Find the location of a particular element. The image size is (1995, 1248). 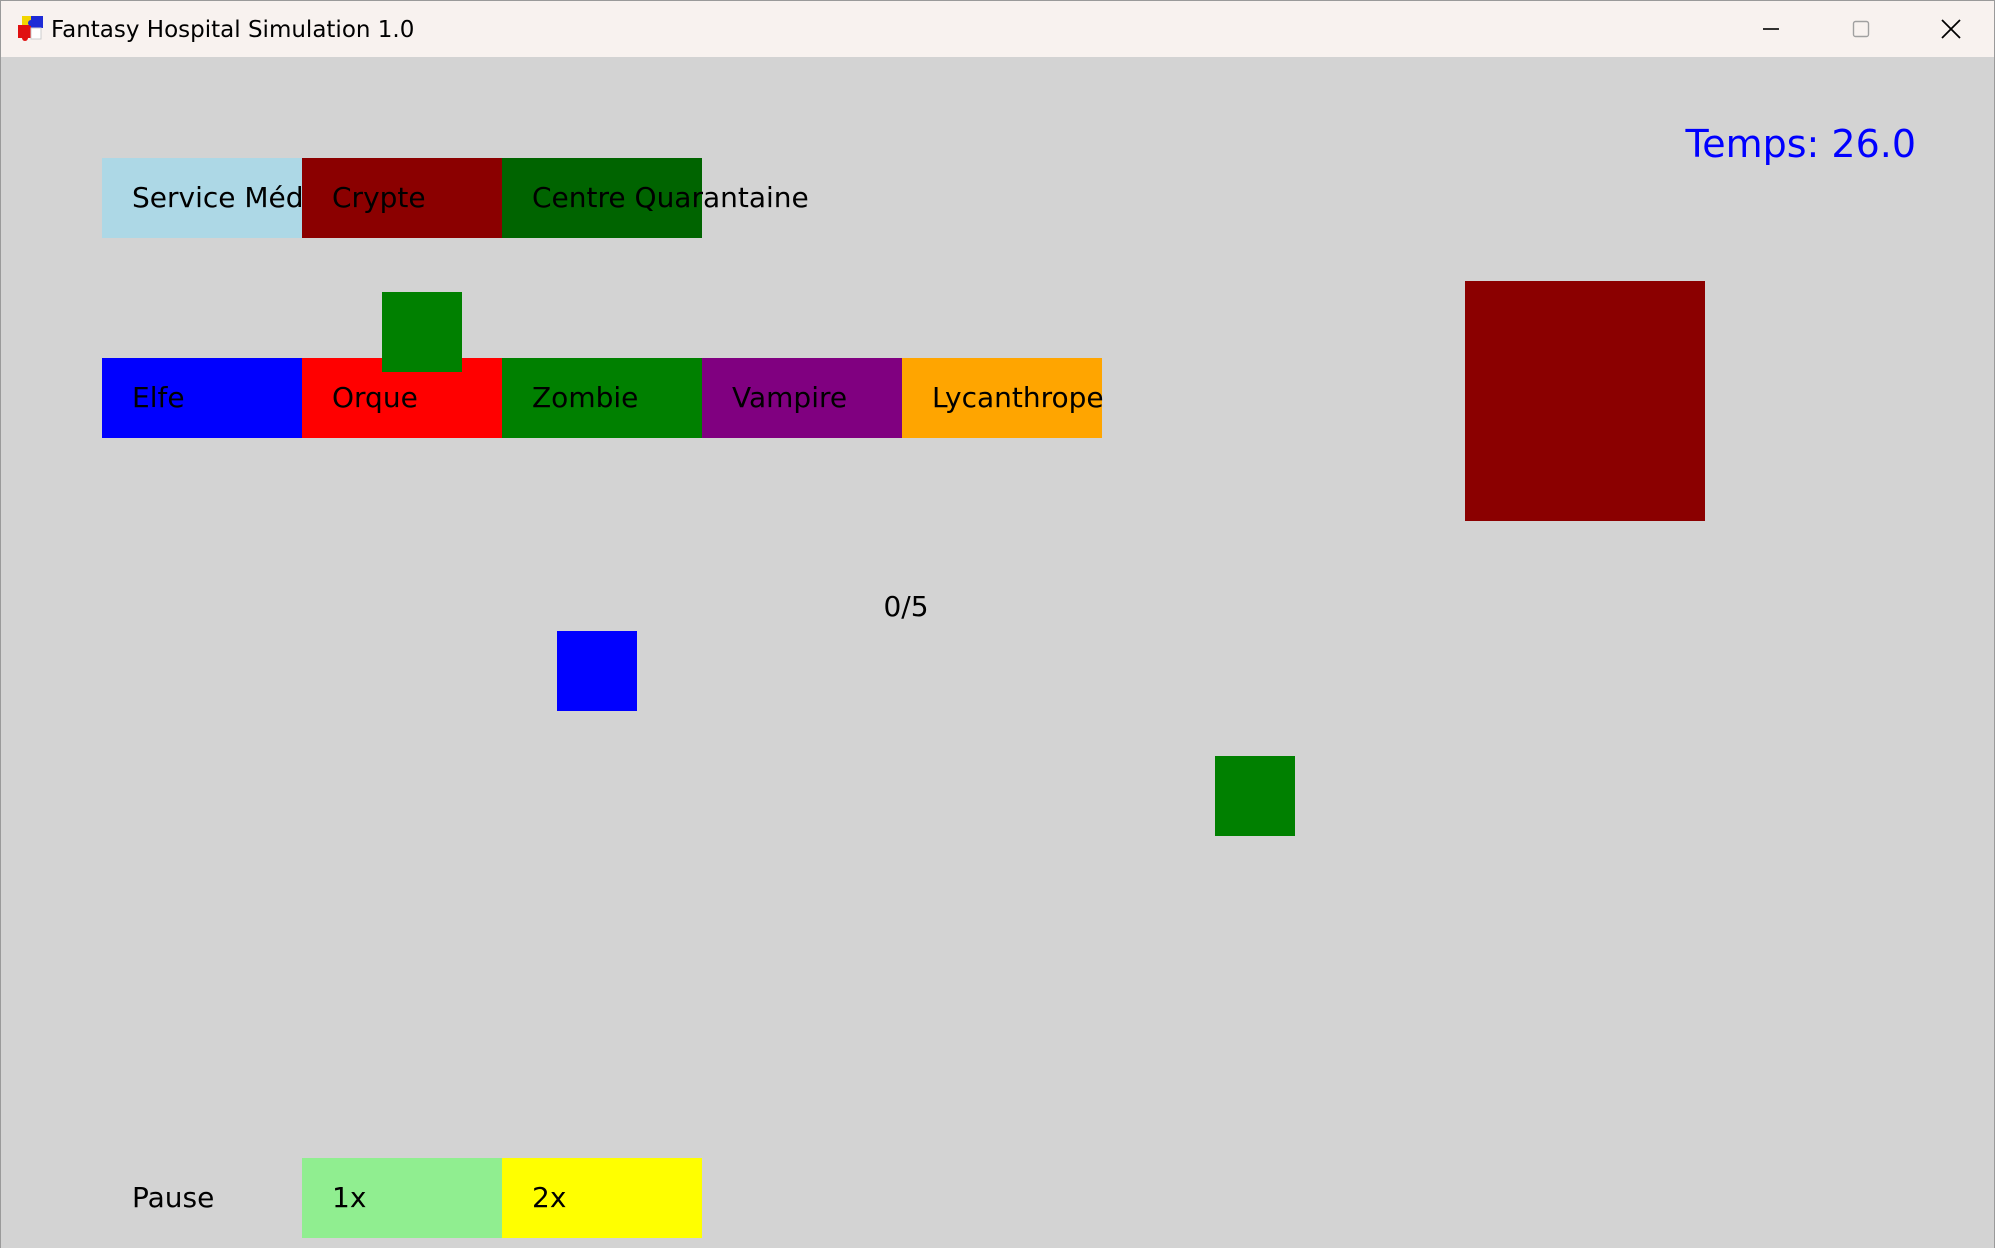

zombie-label: Zombie is located at coordinates (585, 397).